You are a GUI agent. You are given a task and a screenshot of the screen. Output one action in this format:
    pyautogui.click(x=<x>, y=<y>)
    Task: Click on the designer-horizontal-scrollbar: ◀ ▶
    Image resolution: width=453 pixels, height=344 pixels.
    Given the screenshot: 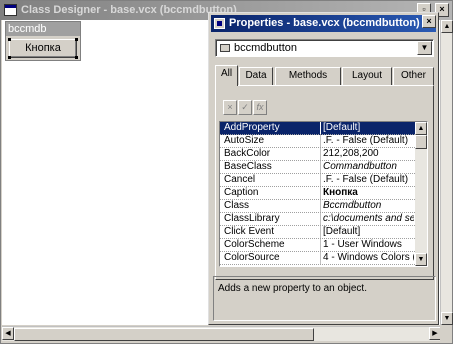 What is the action you would take?
    pyautogui.click(x=221, y=333)
    